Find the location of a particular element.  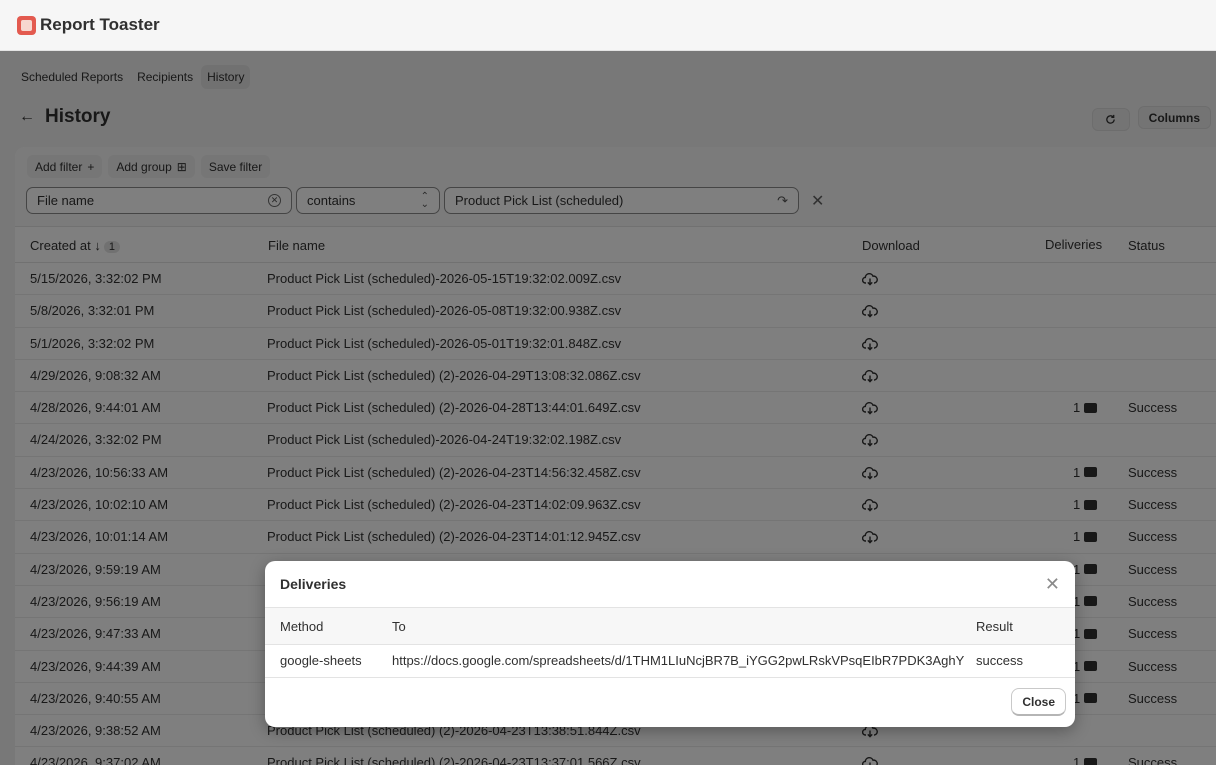

modal-column-result: Result is located at coordinates (994, 626).